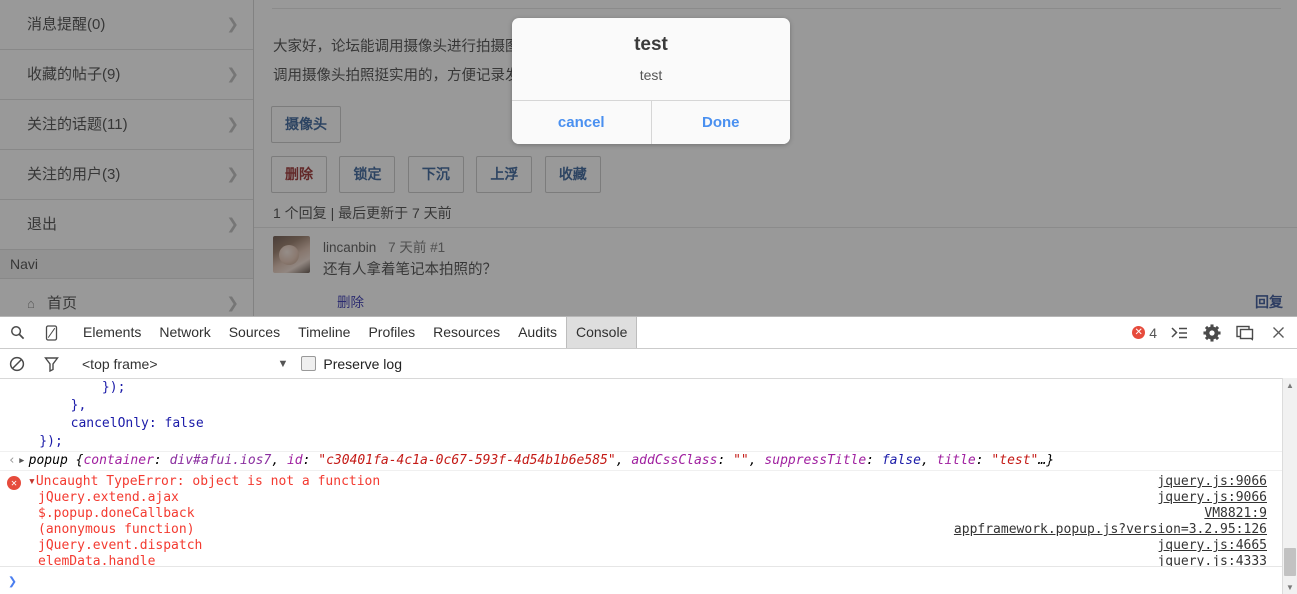 Image resolution: width=1297 pixels, height=594 pixels. I want to click on device-toolbar-icon, so click(51, 333).